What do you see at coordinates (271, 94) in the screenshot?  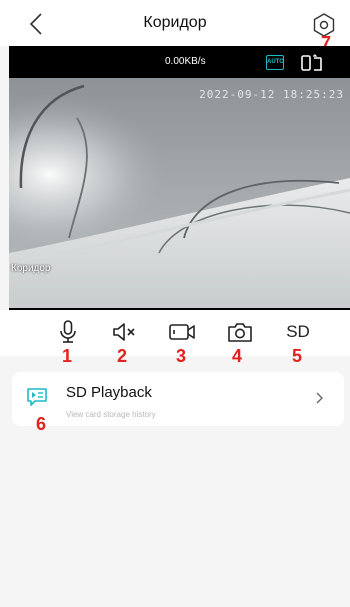 I see `video-timestamp: 2022-09-12 18:25:23` at bounding box center [271, 94].